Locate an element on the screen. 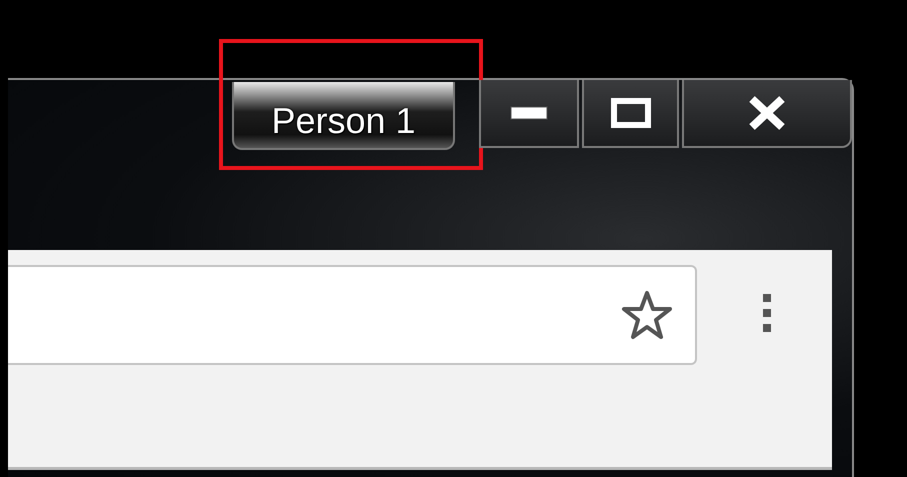  star-icon is located at coordinates (647, 315).